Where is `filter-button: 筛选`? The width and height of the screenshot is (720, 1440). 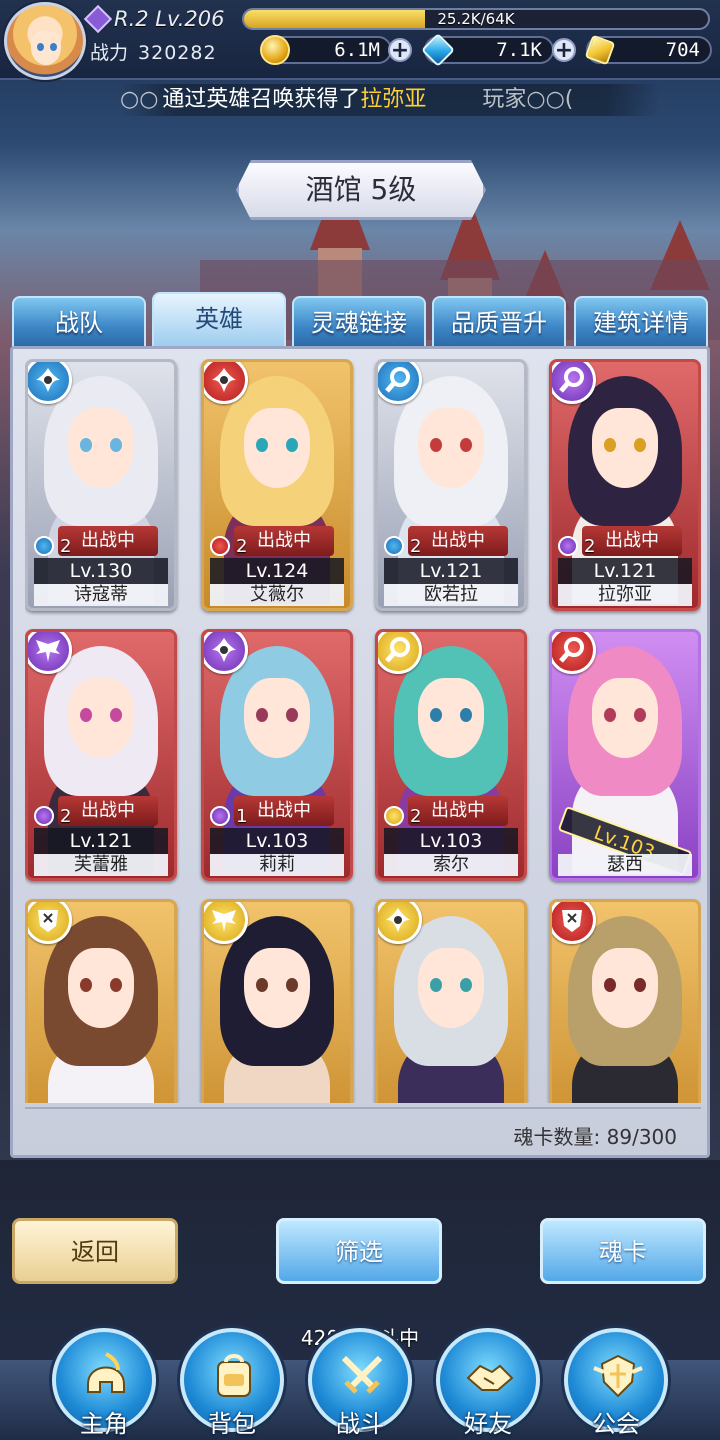 filter-button: 筛选 is located at coordinates (359, 1251).